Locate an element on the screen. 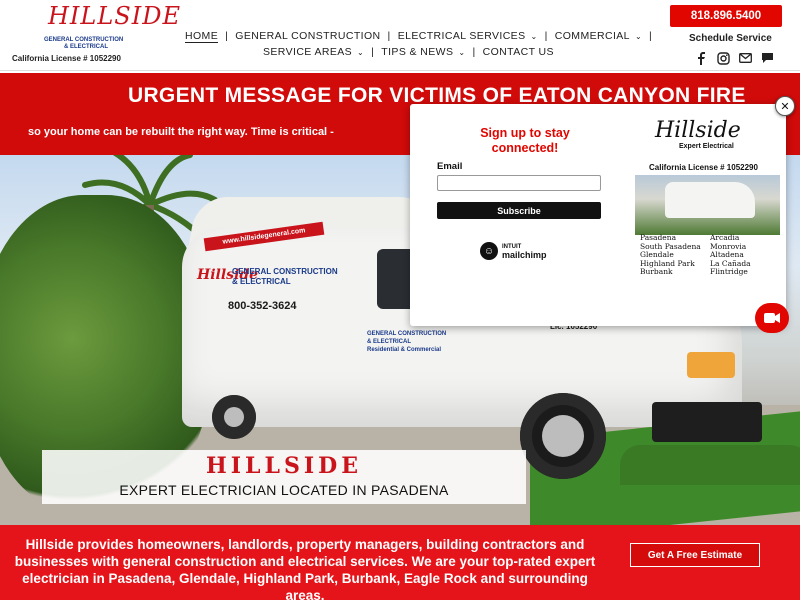  promo-expert-label: Expert Electrical is located at coordinates (706, 146).